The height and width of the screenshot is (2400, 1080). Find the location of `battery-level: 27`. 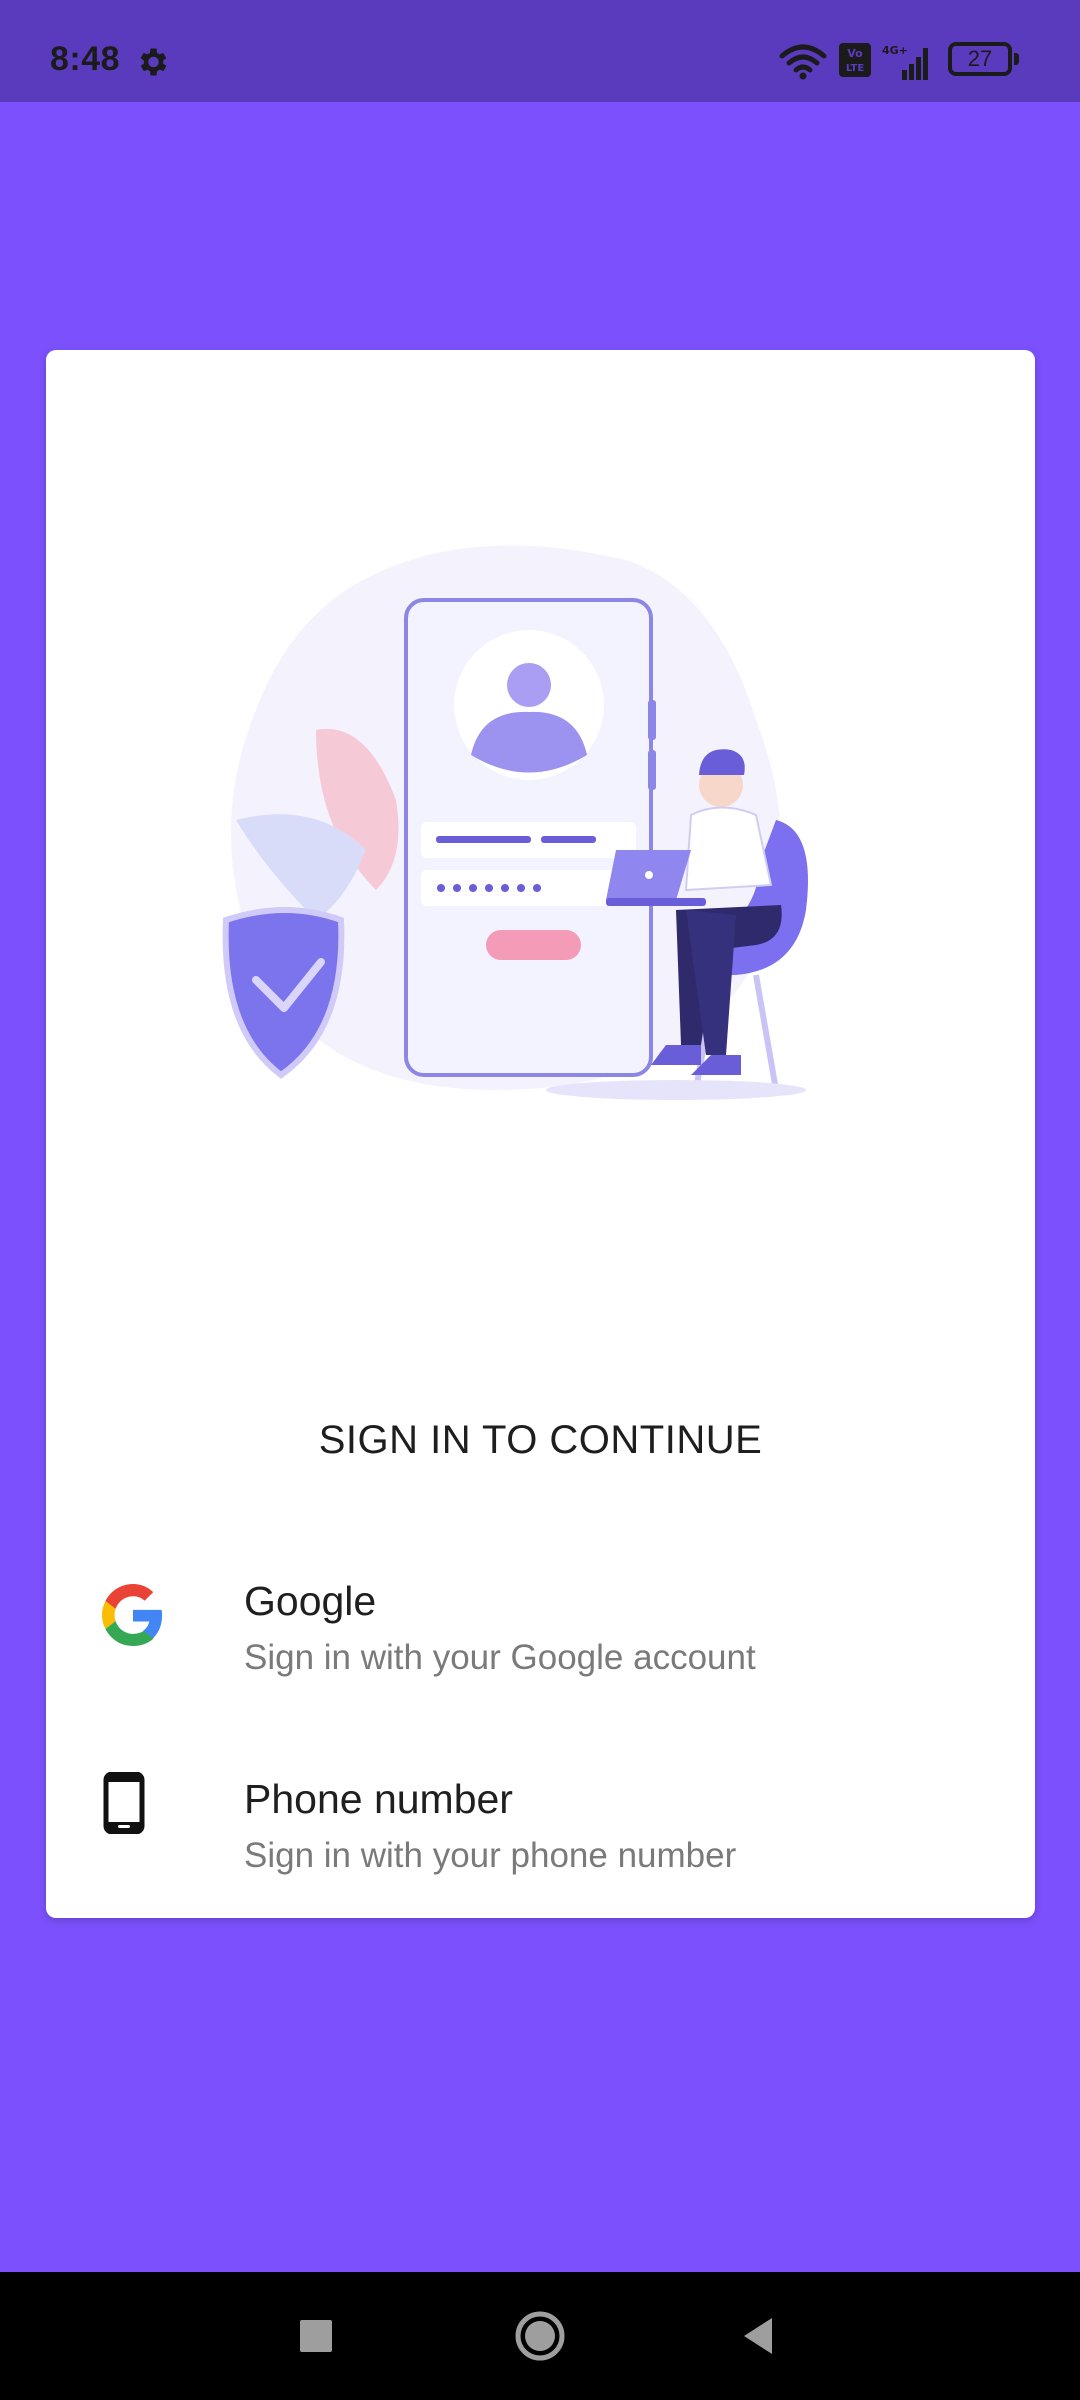

battery-level: 27 is located at coordinates (980, 58).